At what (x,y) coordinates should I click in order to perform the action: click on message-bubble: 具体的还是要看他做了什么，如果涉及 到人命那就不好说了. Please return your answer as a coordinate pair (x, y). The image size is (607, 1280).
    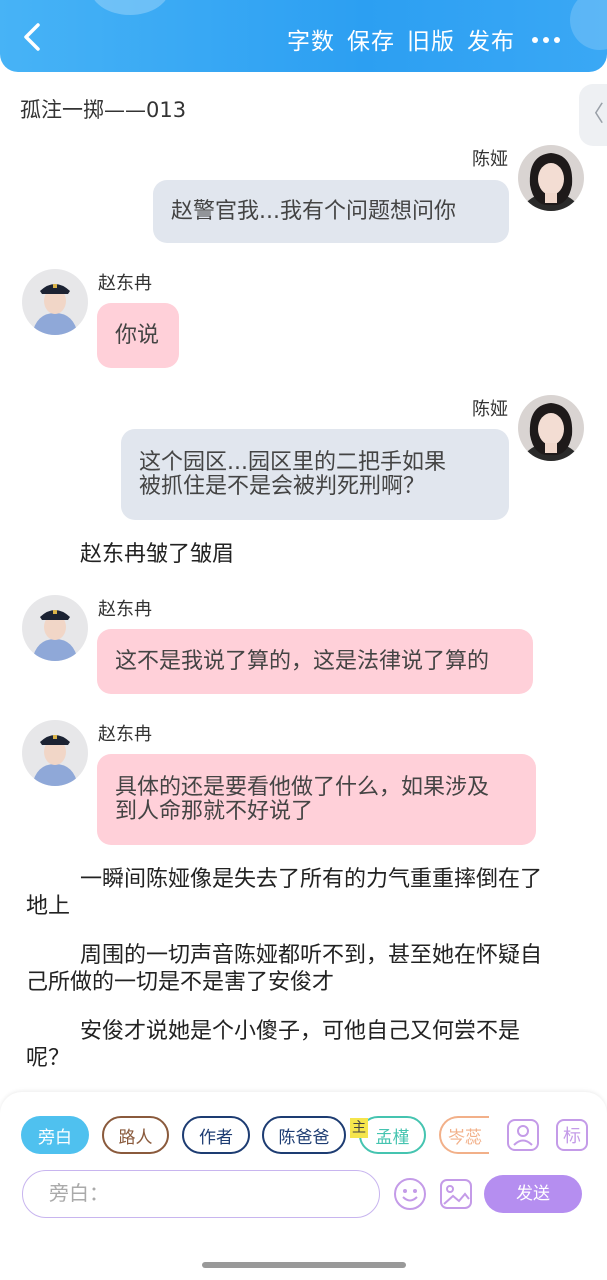
    Looking at the image, I should click on (316, 799).